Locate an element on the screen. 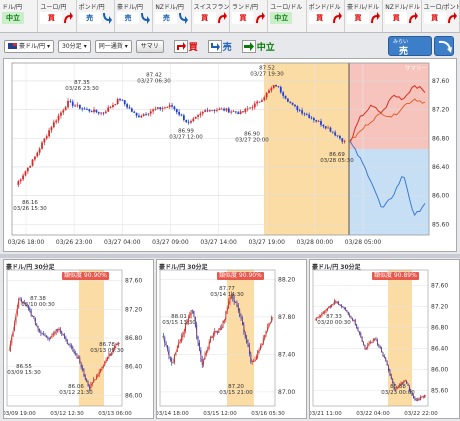 The width and height of the screenshot is (460, 421). pair-cell: ポンド/円売 is located at coordinates (96, 16).